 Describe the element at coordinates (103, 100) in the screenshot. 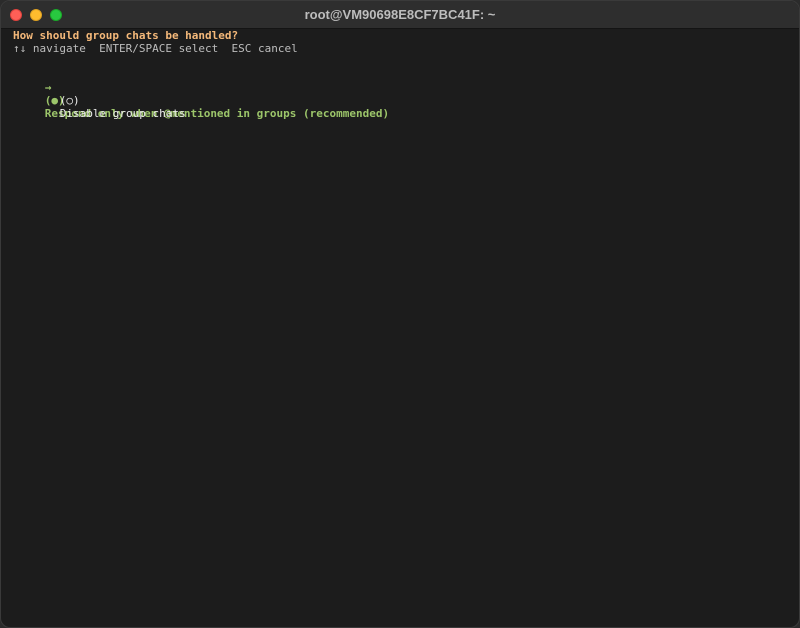

I see `option-disable-group-chats: (○) Disable group chats` at that location.